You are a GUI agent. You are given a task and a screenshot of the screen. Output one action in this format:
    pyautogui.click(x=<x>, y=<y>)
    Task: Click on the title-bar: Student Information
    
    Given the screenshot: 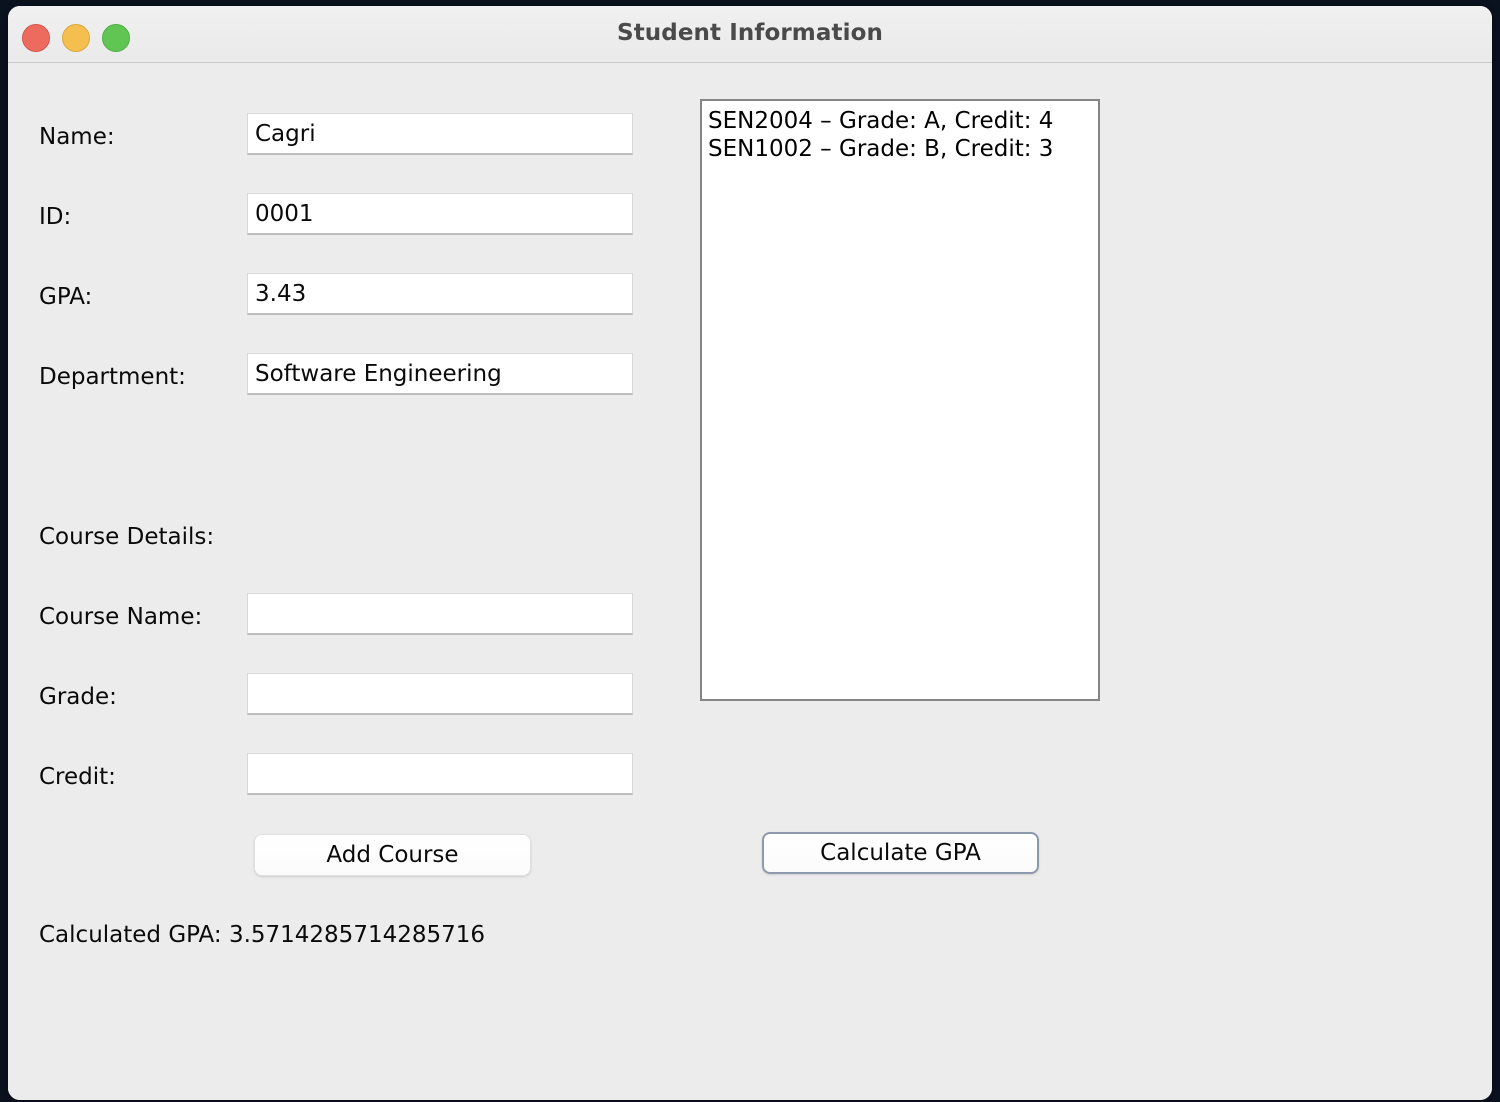 What is the action you would take?
    pyautogui.click(x=750, y=34)
    